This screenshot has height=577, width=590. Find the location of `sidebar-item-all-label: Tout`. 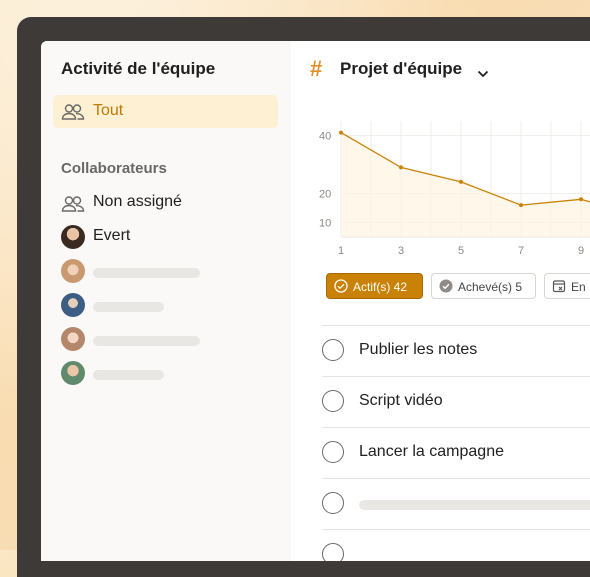

sidebar-item-all-label: Tout is located at coordinates (108, 110).